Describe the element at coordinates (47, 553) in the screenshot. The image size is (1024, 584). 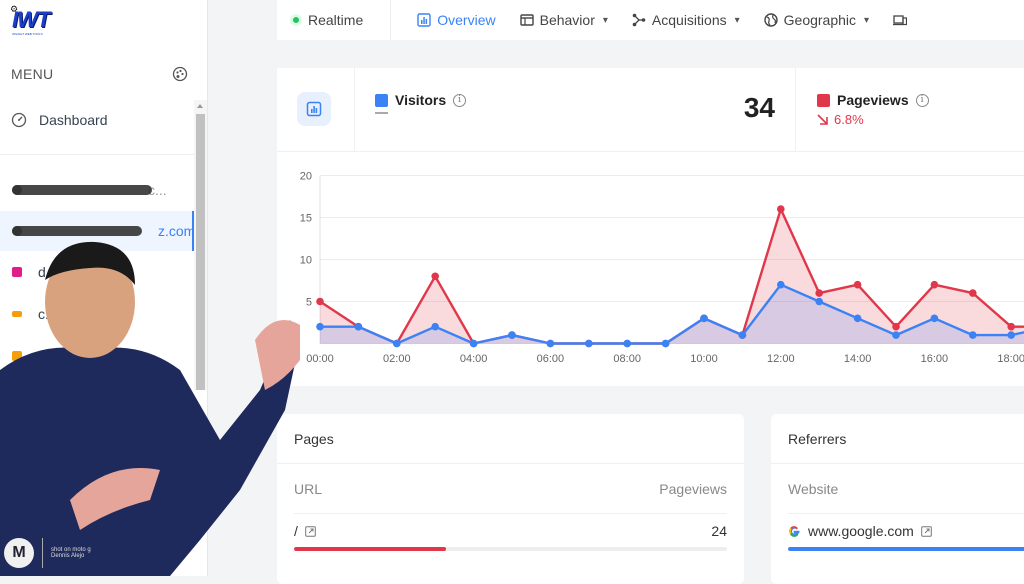
I see `camera-watermark: M shot on moto g Dennis Alejo` at that location.